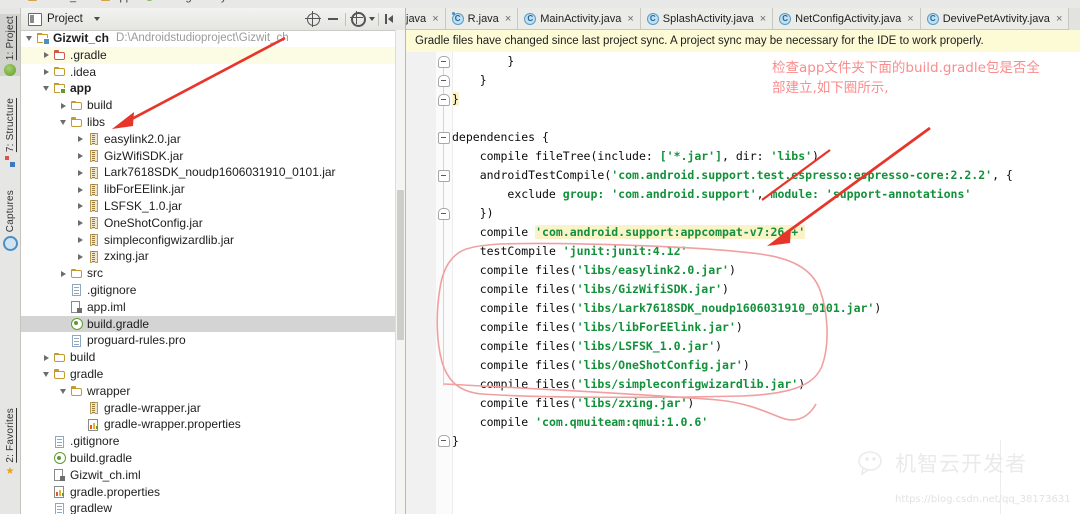 The image size is (1080, 514). What do you see at coordinates (191, 1) in the screenshot?
I see `breadcrumb-item-2: SettingActivity` at bounding box center [191, 1].